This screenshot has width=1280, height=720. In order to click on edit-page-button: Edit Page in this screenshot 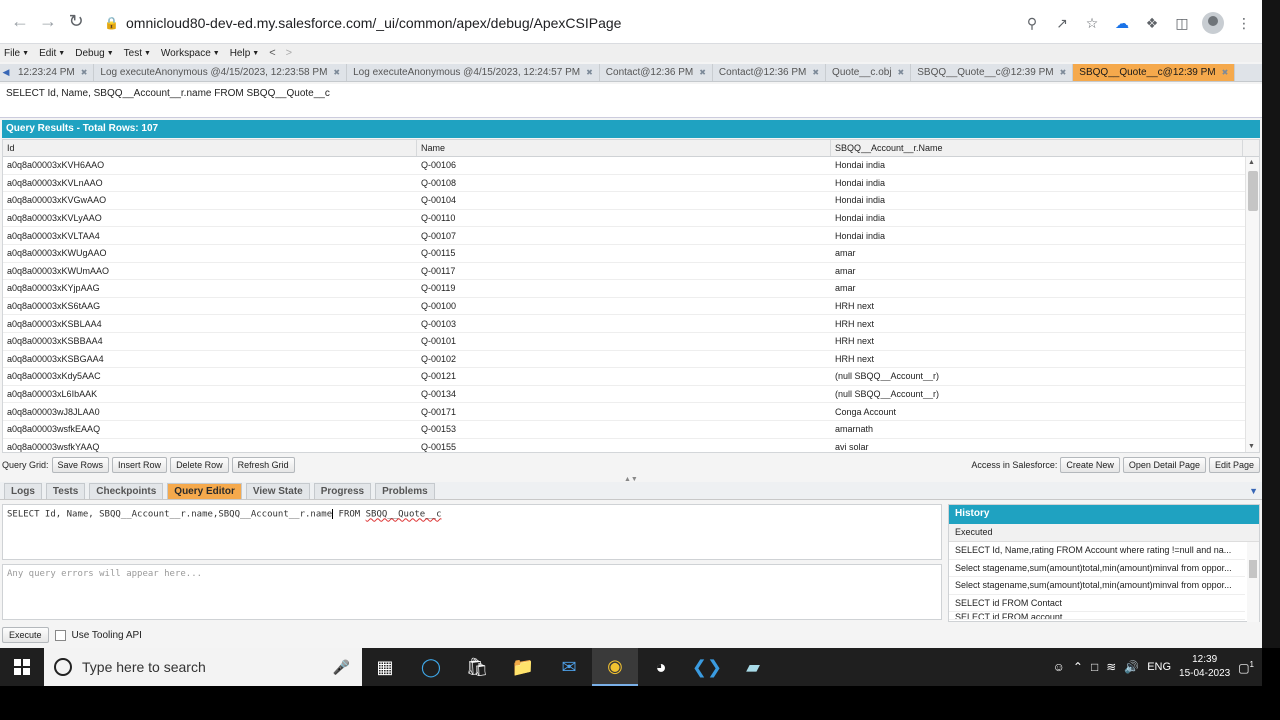, I will do `click(1234, 465)`.